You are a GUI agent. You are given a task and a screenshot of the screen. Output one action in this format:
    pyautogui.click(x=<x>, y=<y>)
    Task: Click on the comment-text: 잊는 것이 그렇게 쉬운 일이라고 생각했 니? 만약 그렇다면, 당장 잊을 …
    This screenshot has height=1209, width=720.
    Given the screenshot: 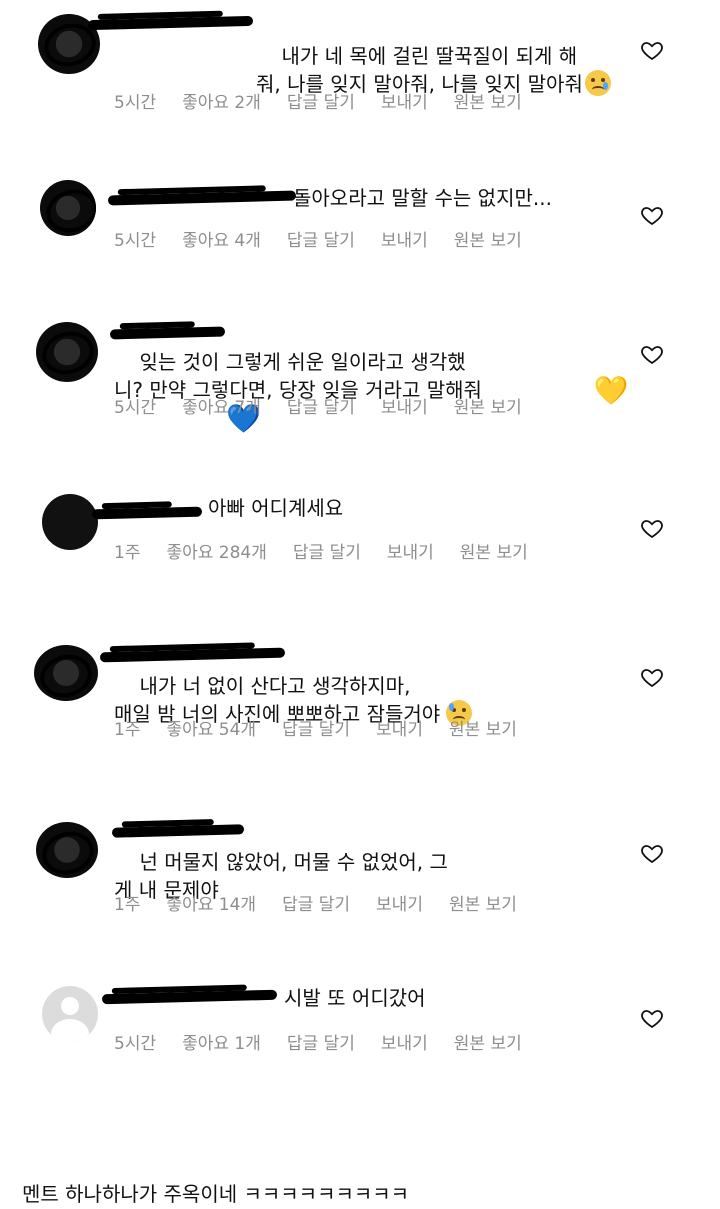 What is the action you would take?
    pyautogui.click(x=371, y=392)
    